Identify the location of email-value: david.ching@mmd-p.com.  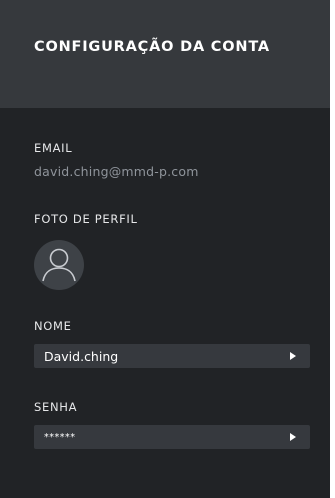
(116, 171).